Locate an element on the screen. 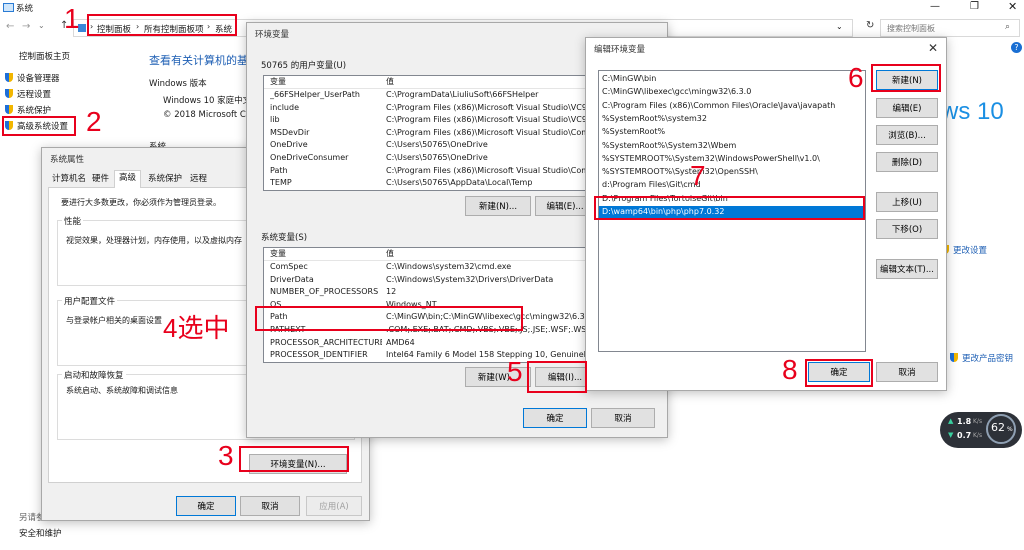  user-var-row: OneDriveConsumer C:\Users\50765\OneDrive is located at coordinates (429, 158).